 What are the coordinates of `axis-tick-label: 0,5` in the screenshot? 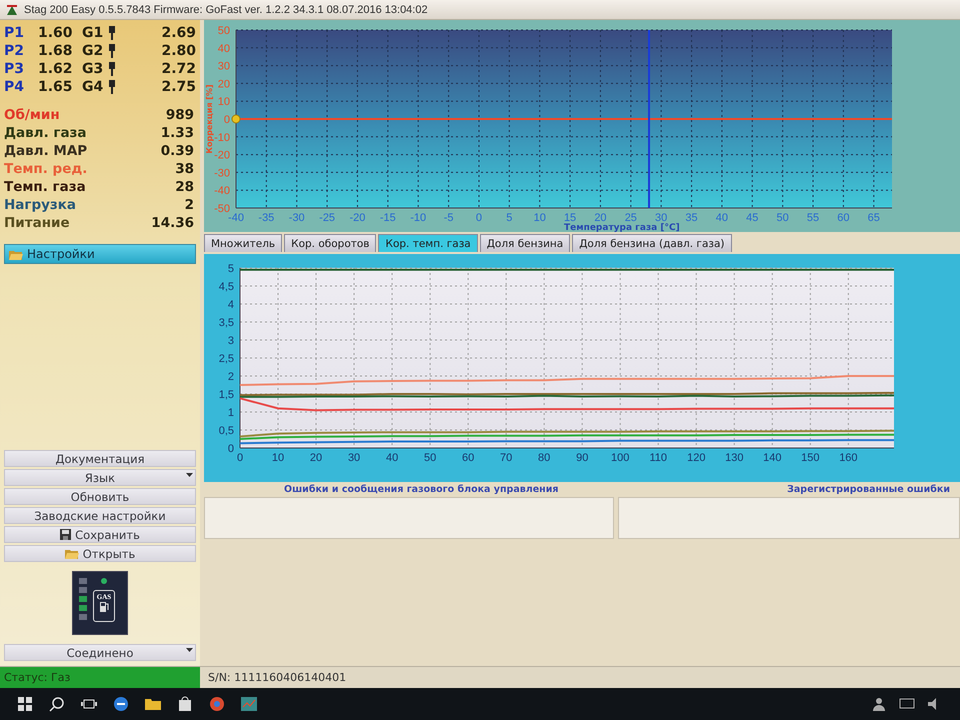 It's located at (226, 431).